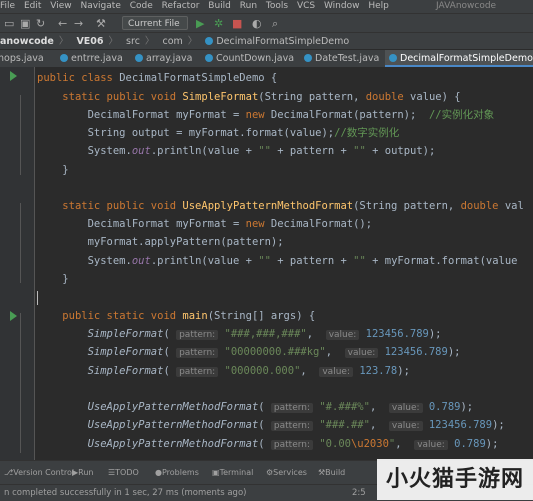 Image resolution: width=533 pixels, height=501 pixels. Describe the element at coordinates (286, 473) in the screenshot. I see `tool-services: ⚙ Services` at that location.